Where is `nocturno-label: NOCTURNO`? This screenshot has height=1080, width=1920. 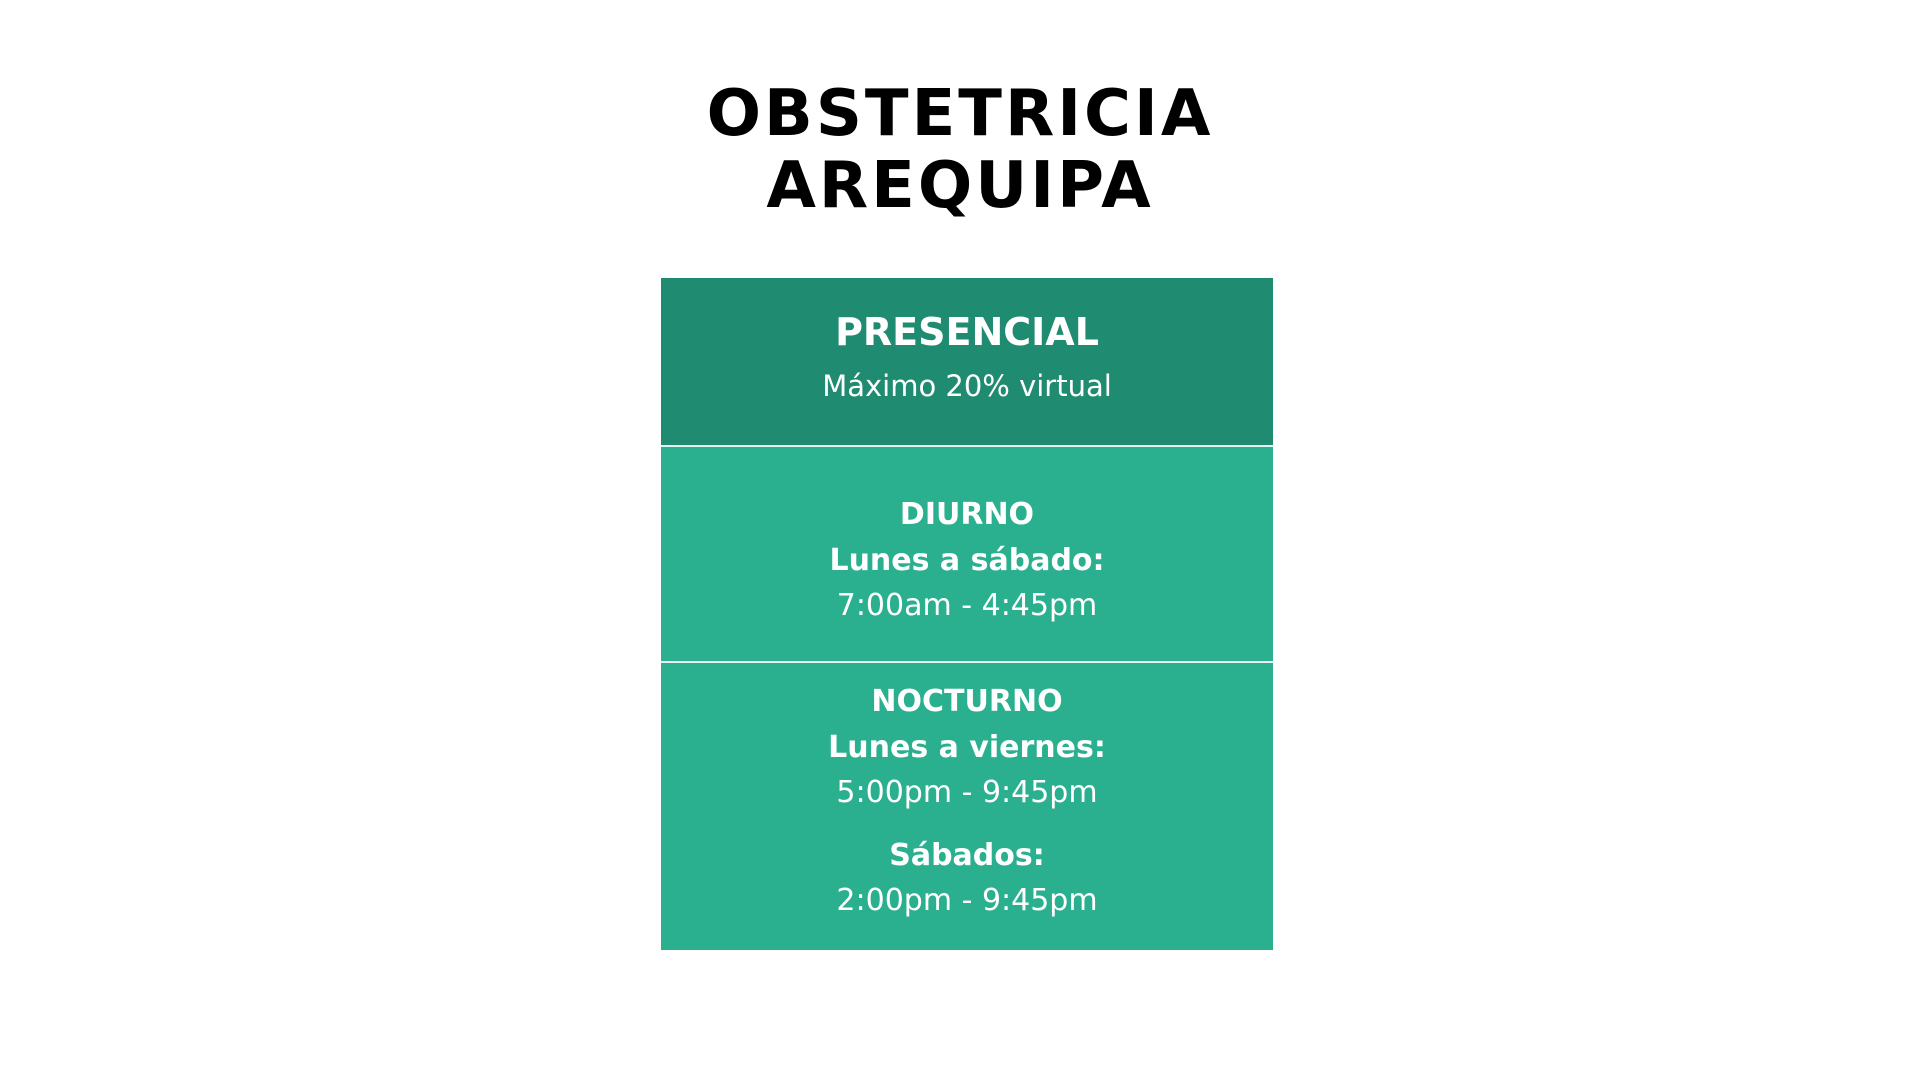 nocturno-label: NOCTURNO is located at coordinates (967, 701).